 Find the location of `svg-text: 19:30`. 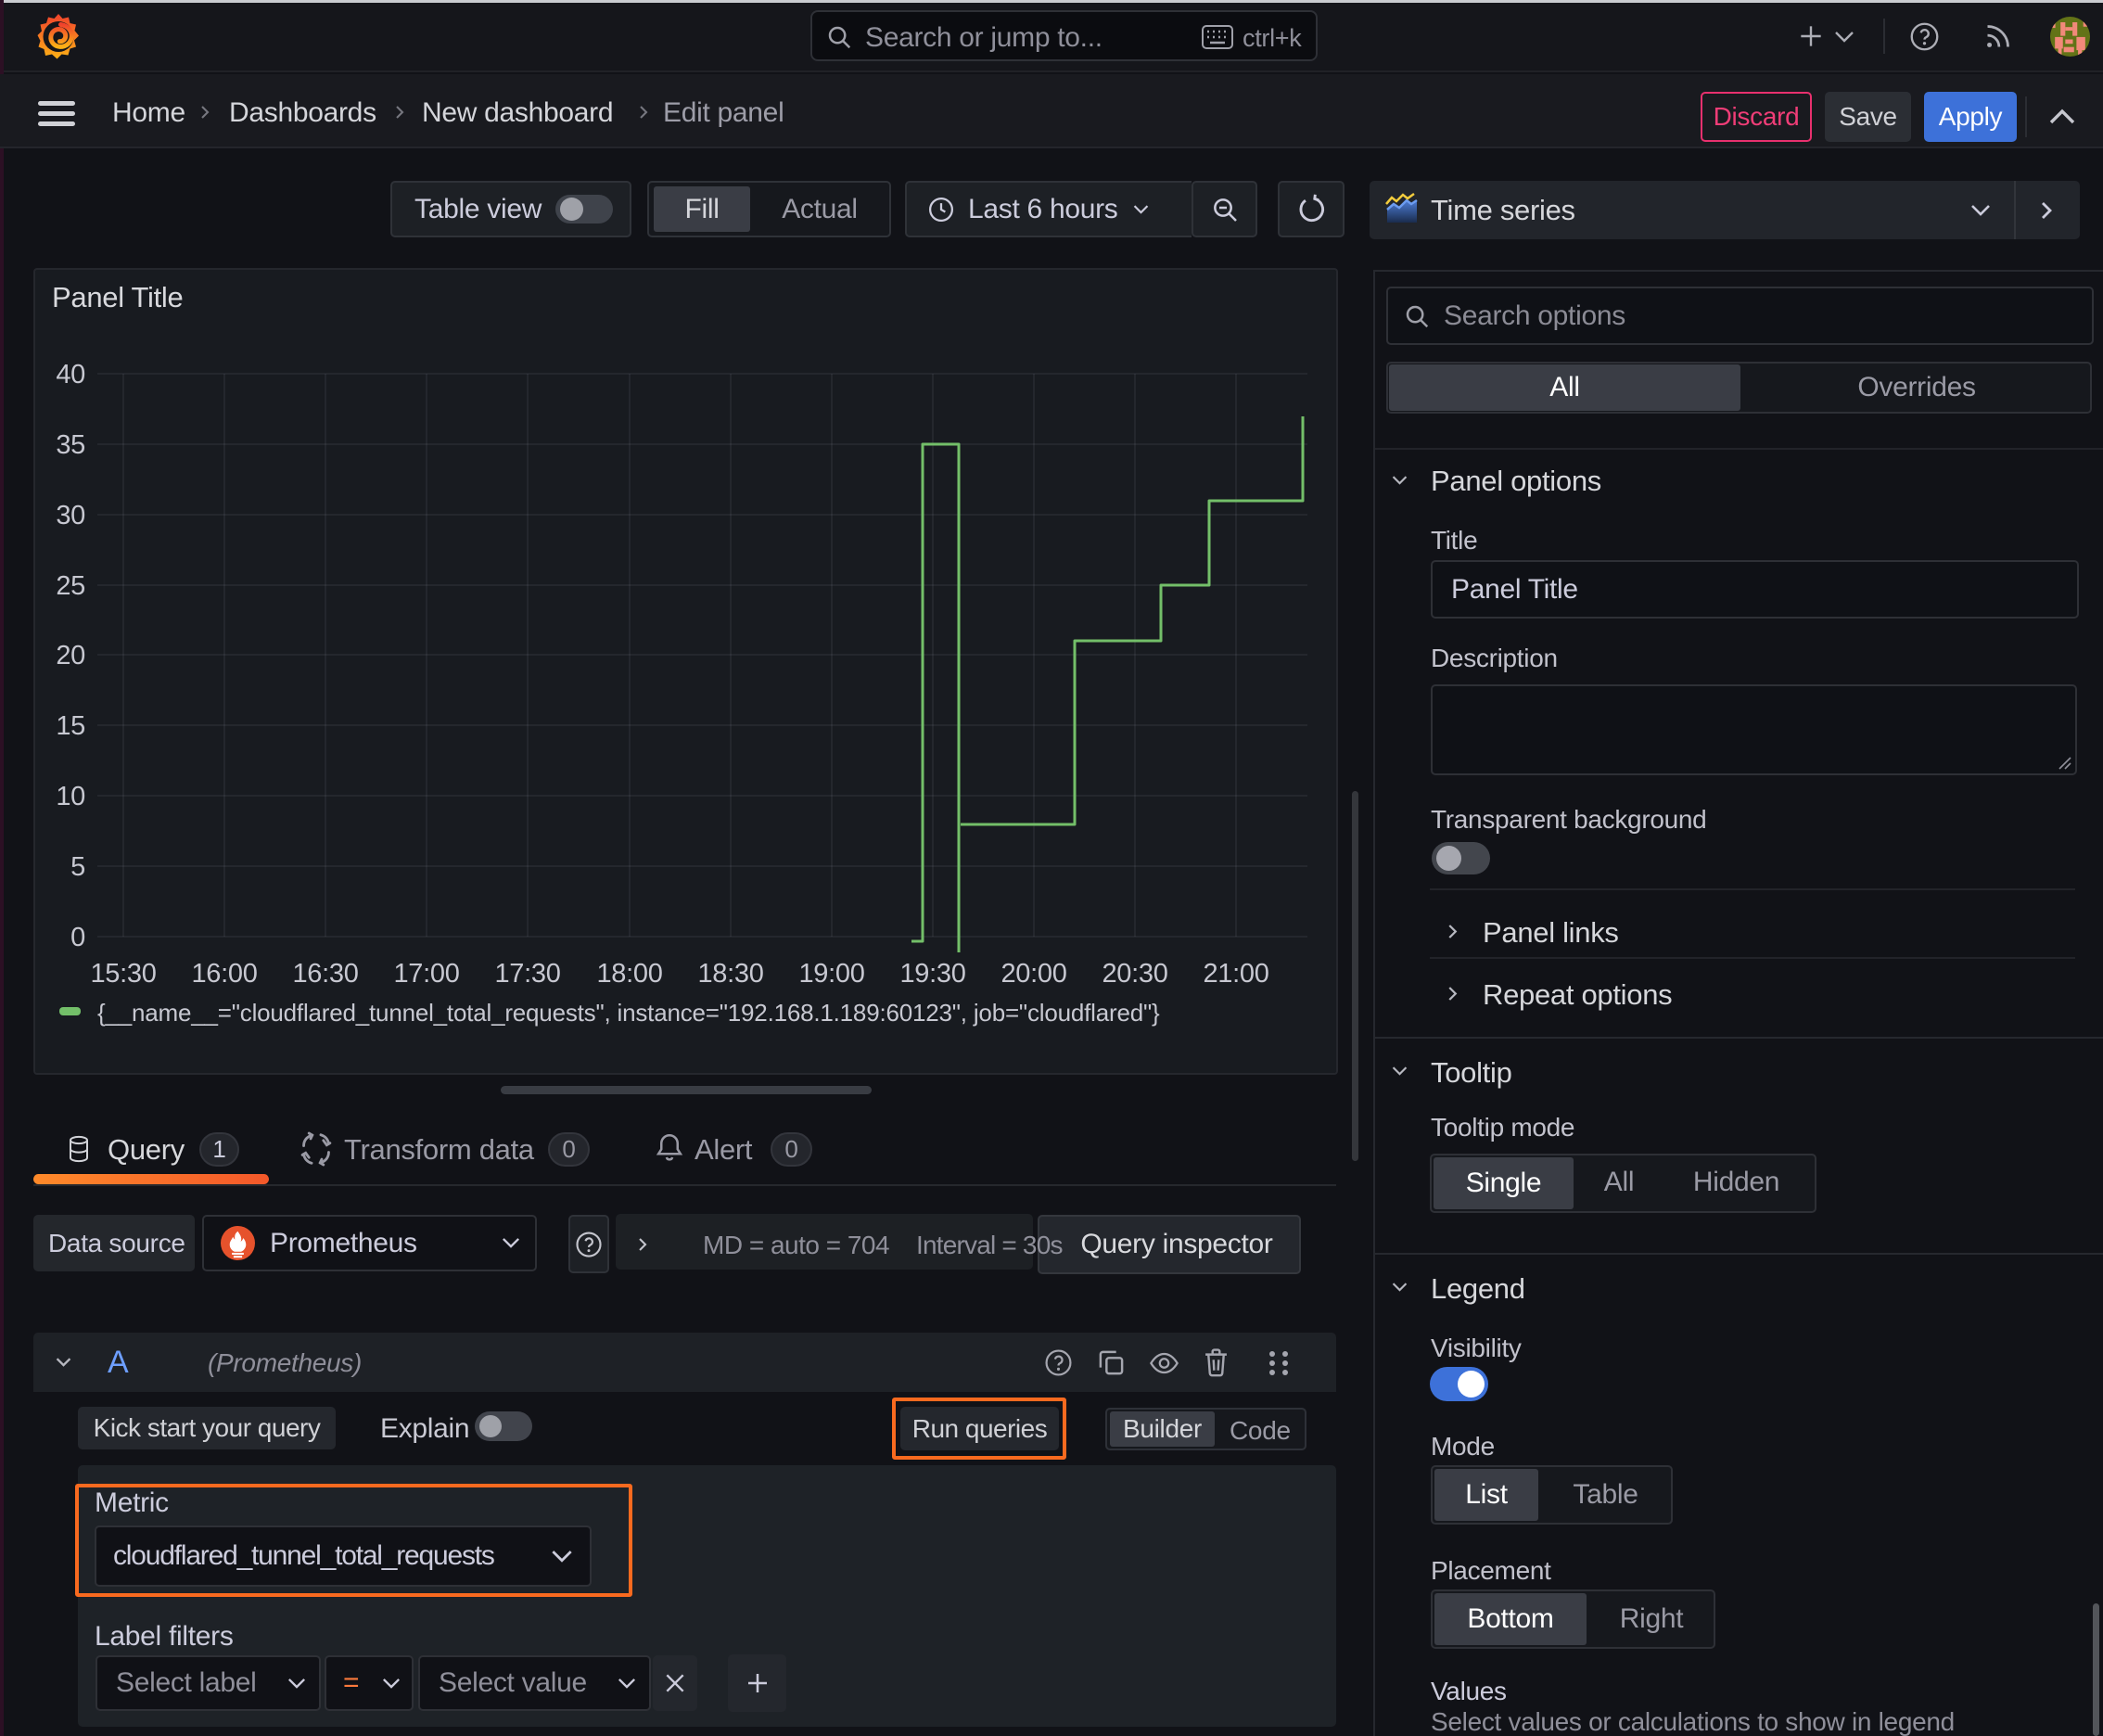

svg-text: 19:30 is located at coordinates (932, 974).